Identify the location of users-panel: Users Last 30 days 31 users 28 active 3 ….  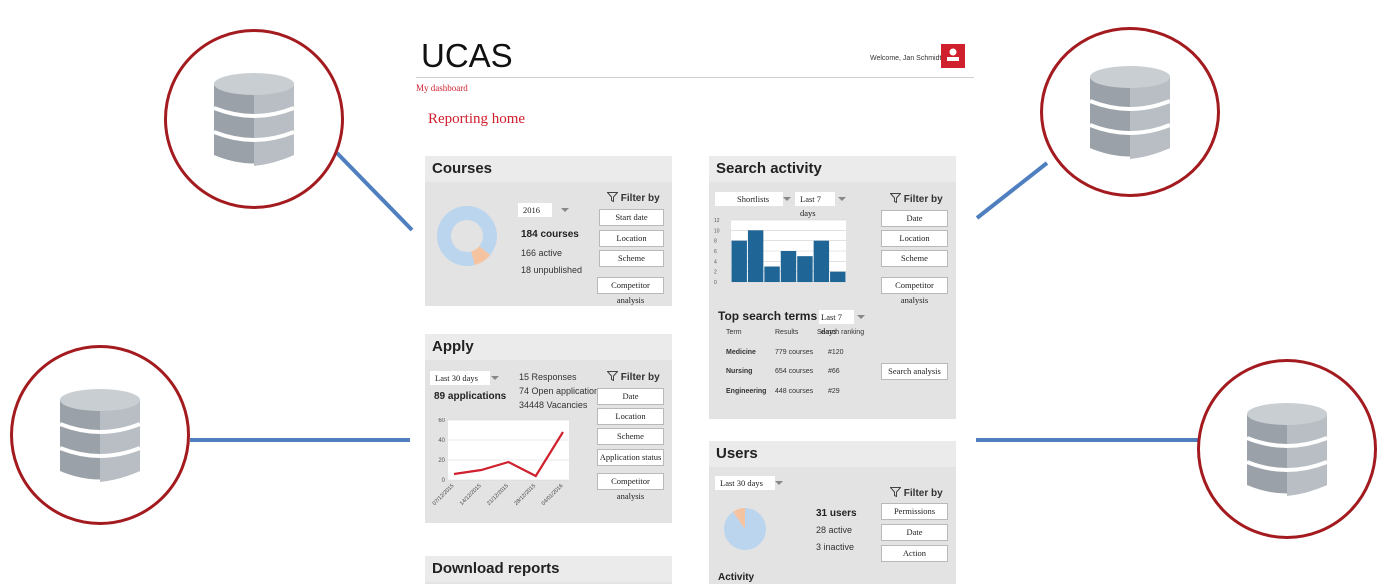
(832, 512).